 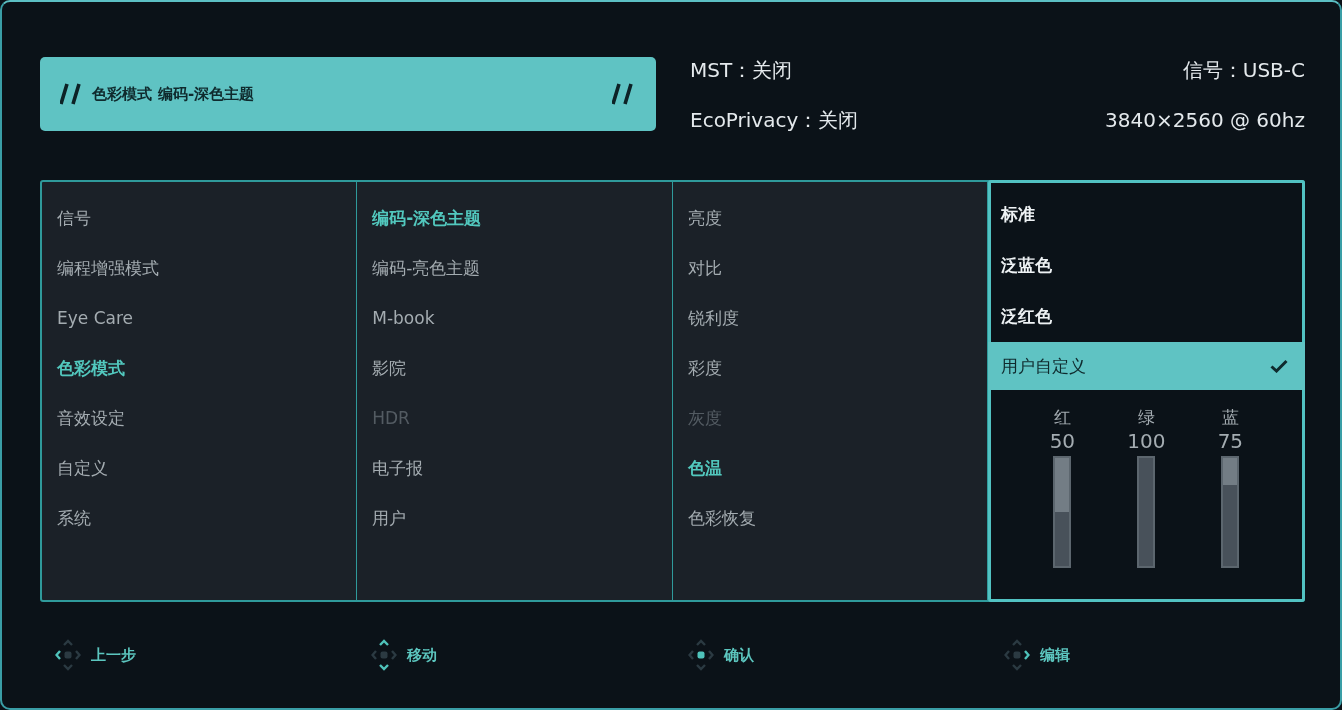 What do you see at coordinates (775, 120) in the screenshot?
I see `status-text: EcoPrivacy：关闭` at bounding box center [775, 120].